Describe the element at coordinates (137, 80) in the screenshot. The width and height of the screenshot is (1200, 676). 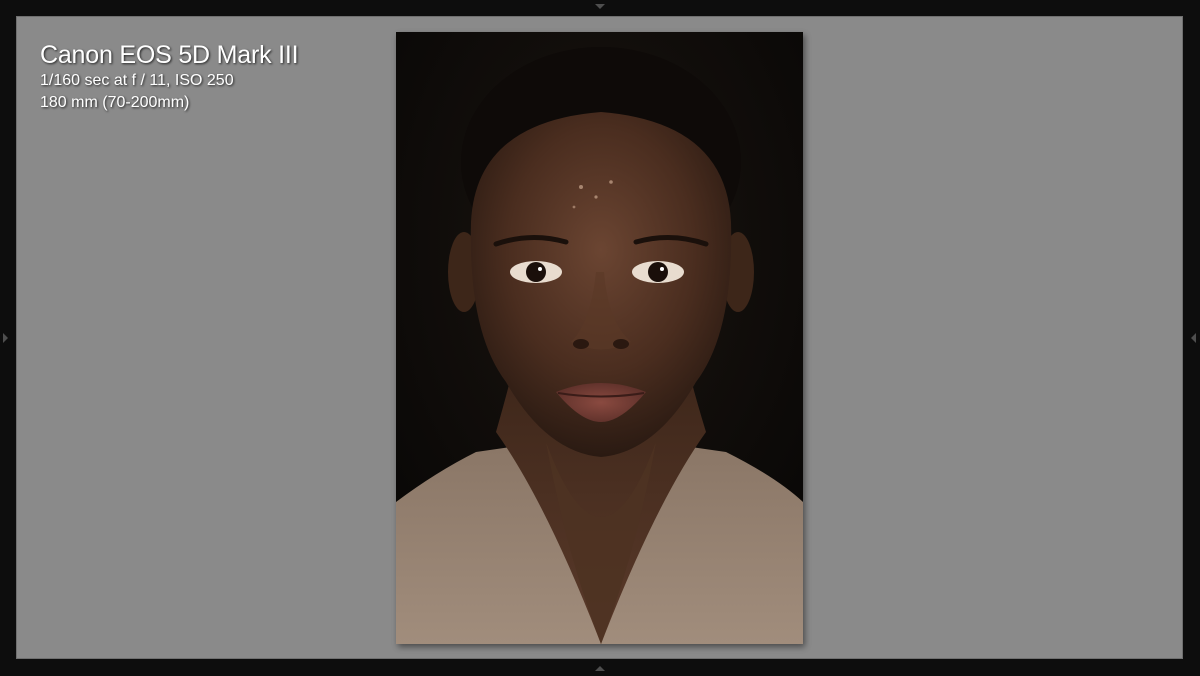
I see `exposure-info: 1/160 sec at f / 11, ISO 250` at that location.